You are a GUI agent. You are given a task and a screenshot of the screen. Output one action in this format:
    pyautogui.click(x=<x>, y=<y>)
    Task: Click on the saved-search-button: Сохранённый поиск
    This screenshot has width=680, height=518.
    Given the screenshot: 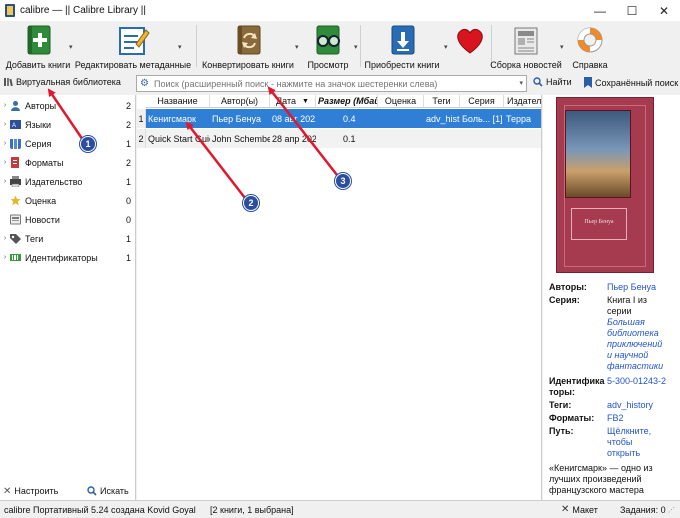 What is the action you would take?
    pyautogui.click(x=631, y=82)
    